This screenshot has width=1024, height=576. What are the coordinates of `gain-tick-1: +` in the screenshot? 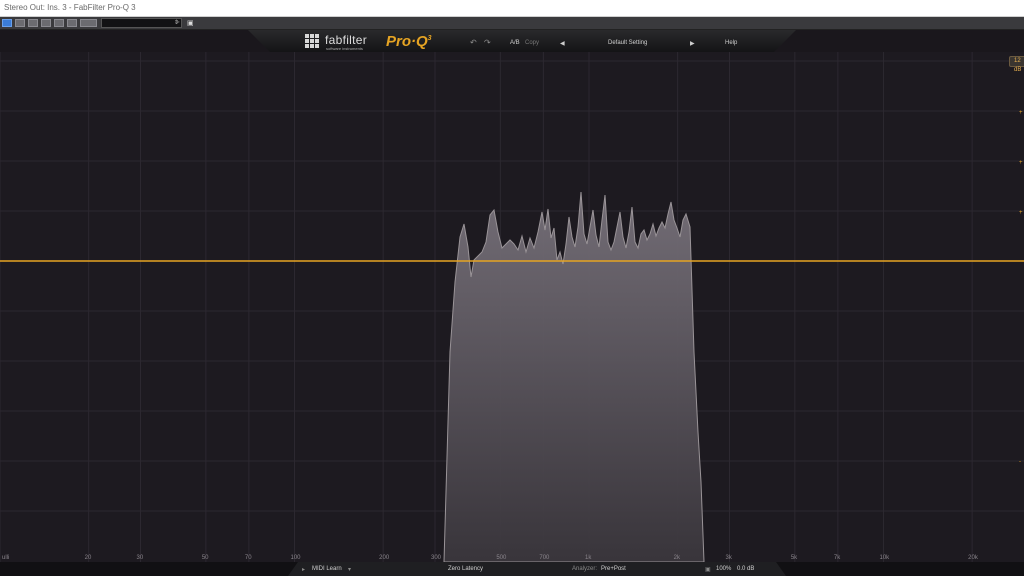 It's located at (1021, 113).